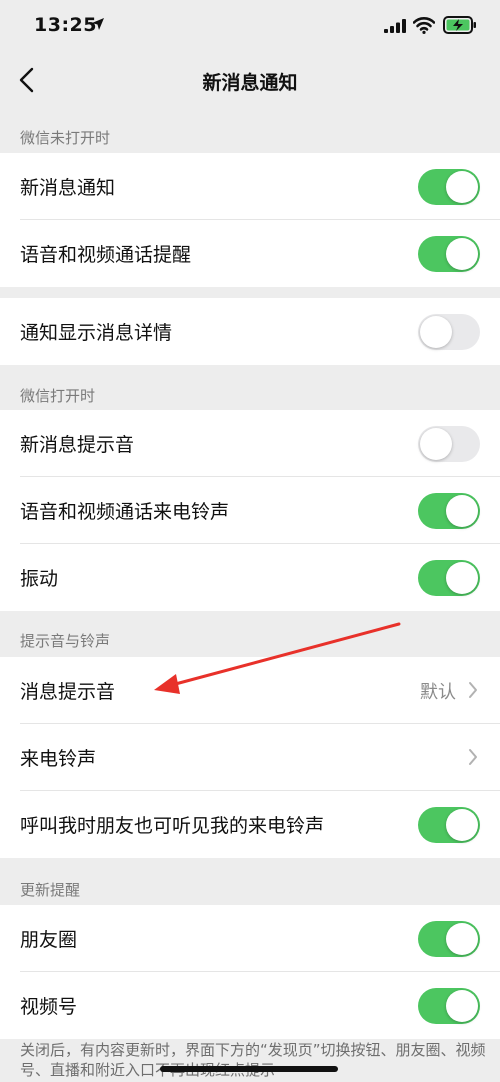 The height and width of the screenshot is (1082, 500). What do you see at coordinates (250, 186) in the screenshot?
I see `row-new-message-notify: 新消息通知` at bounding box center [250, 186].